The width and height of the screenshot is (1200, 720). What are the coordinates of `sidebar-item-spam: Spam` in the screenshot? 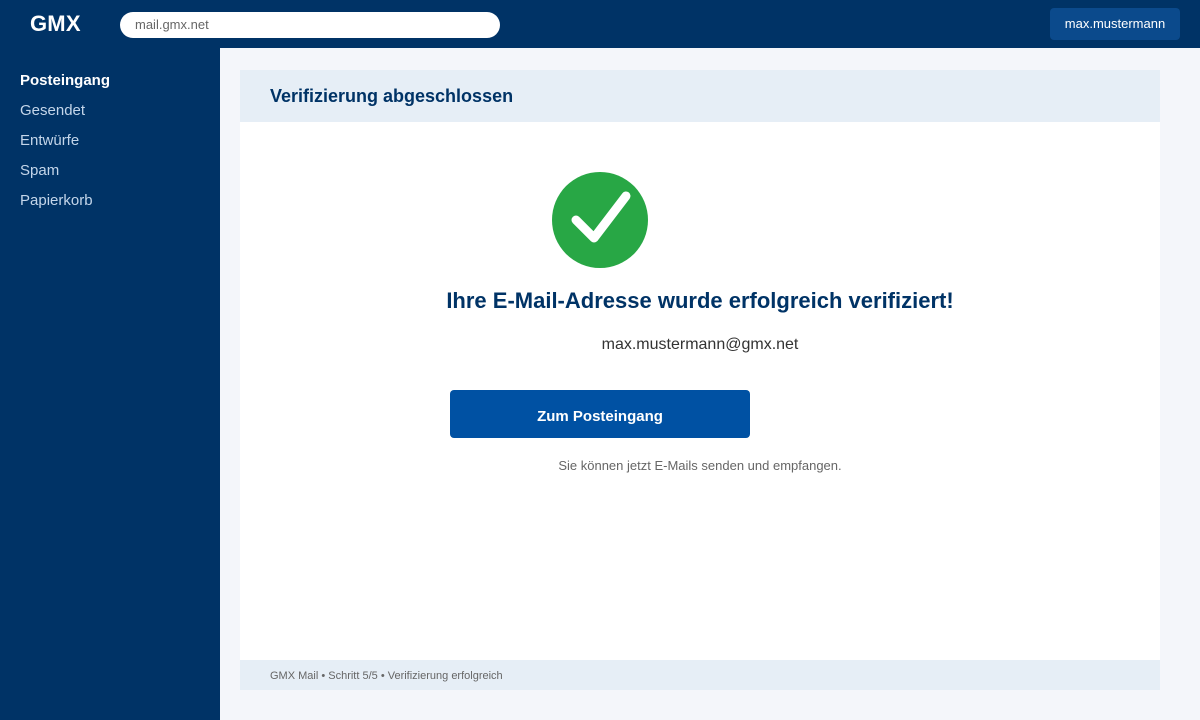 It's located at (39, 170).